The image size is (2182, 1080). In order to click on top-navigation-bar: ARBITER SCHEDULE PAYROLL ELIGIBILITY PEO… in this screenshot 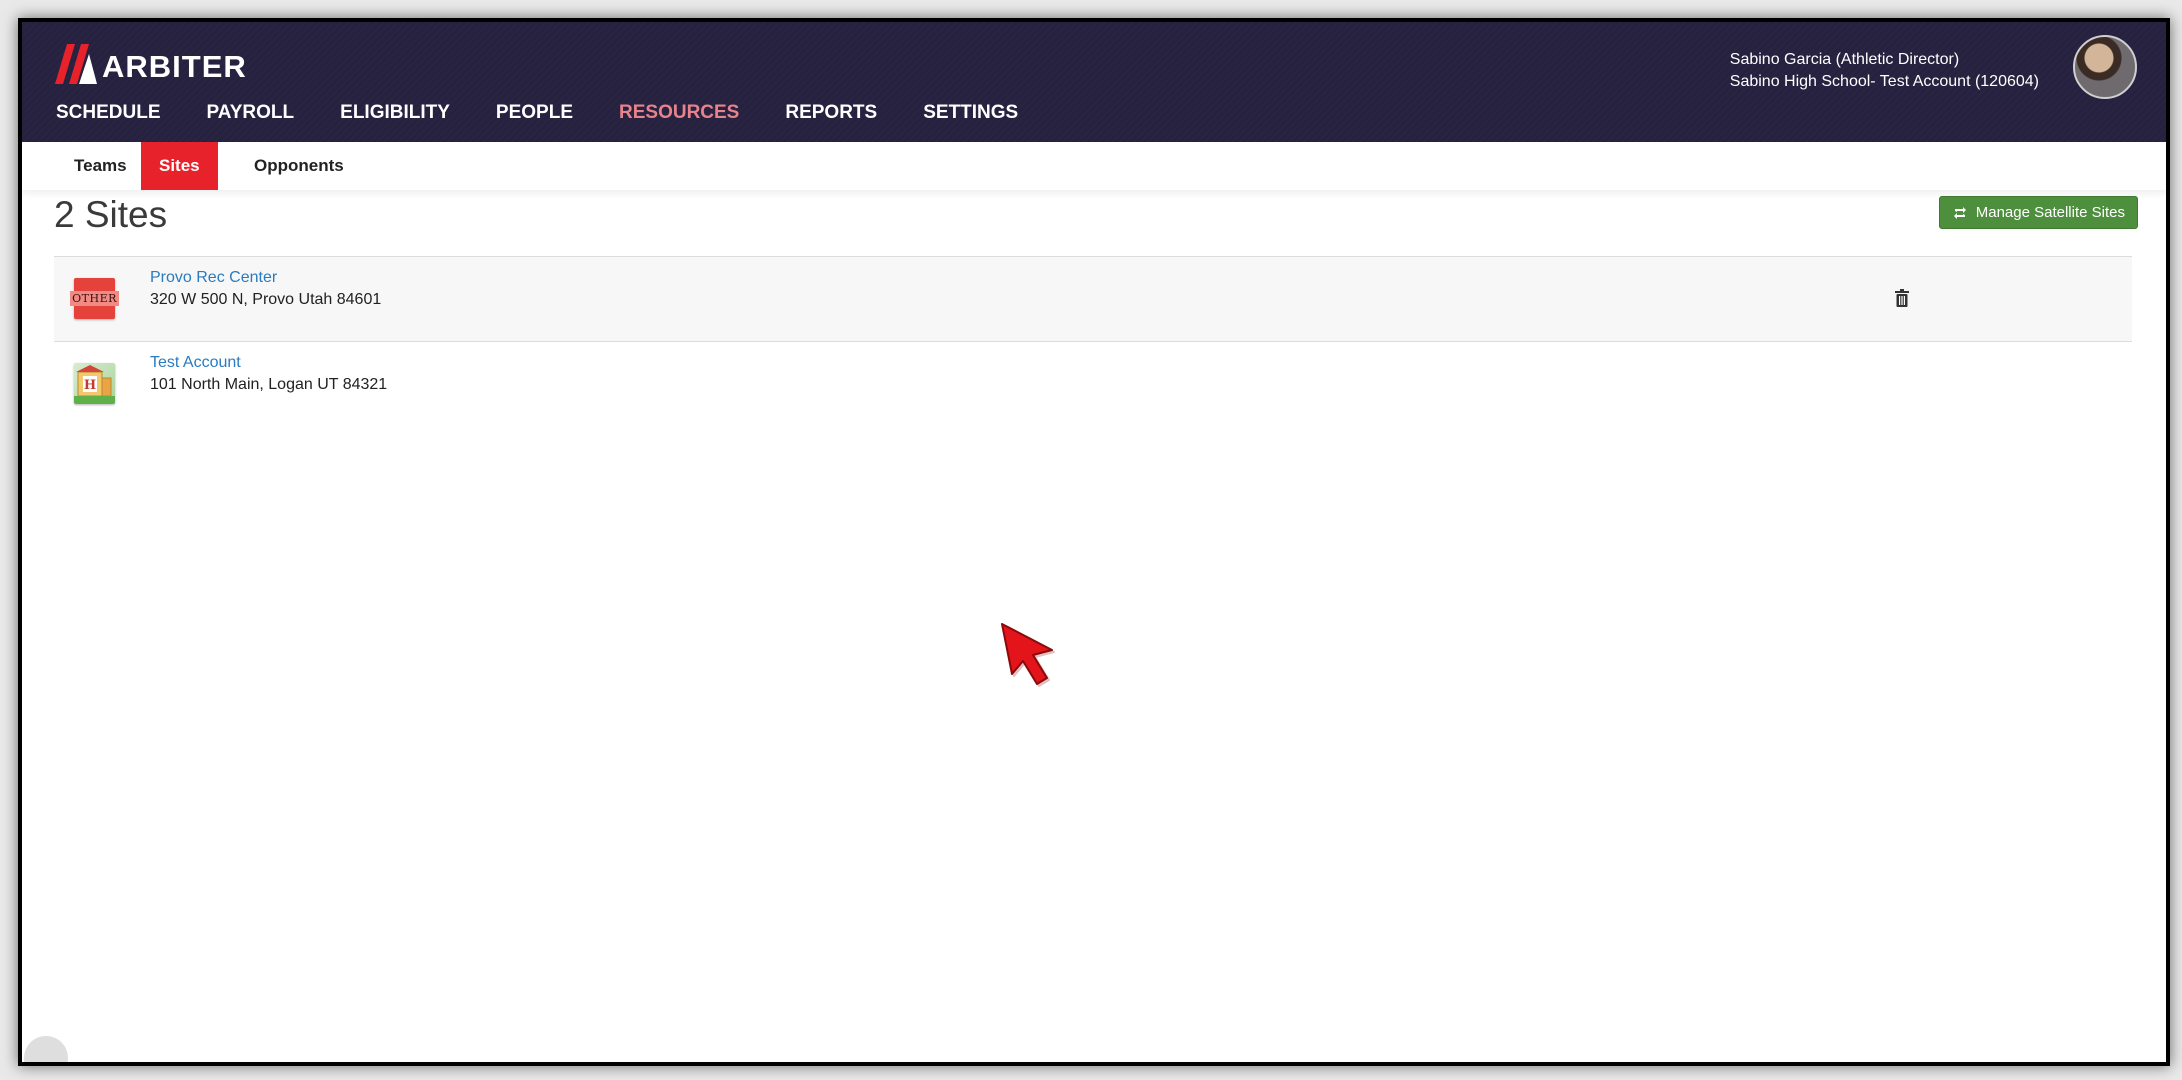, I will do `click(1094, 82)`.